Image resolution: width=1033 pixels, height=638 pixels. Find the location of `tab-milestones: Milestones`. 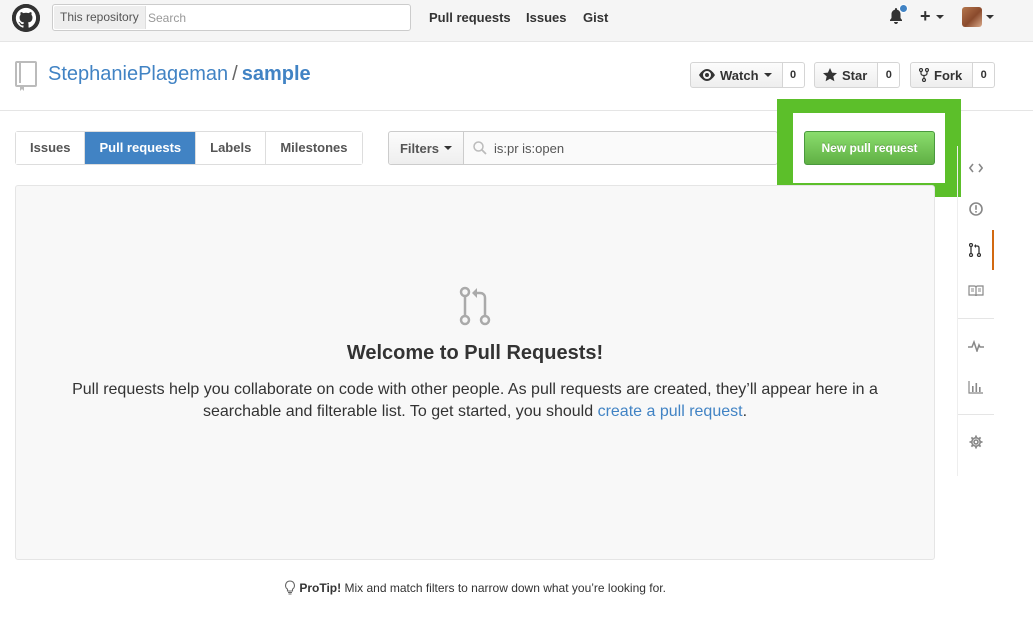

tab-milestones: Milestones is located at coordinates (314, 148).